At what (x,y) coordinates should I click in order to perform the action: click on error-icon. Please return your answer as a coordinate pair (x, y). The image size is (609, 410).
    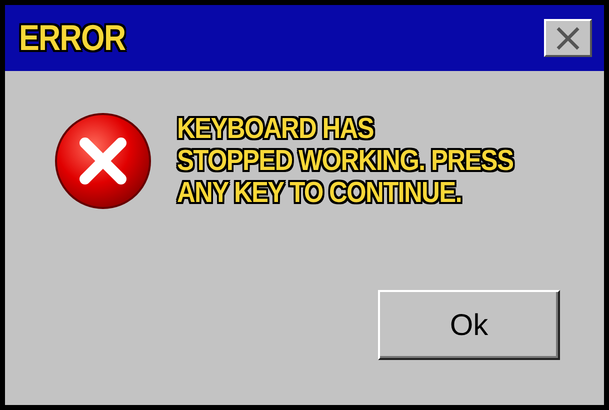
    Looking at the image, I should click on (103, 161).